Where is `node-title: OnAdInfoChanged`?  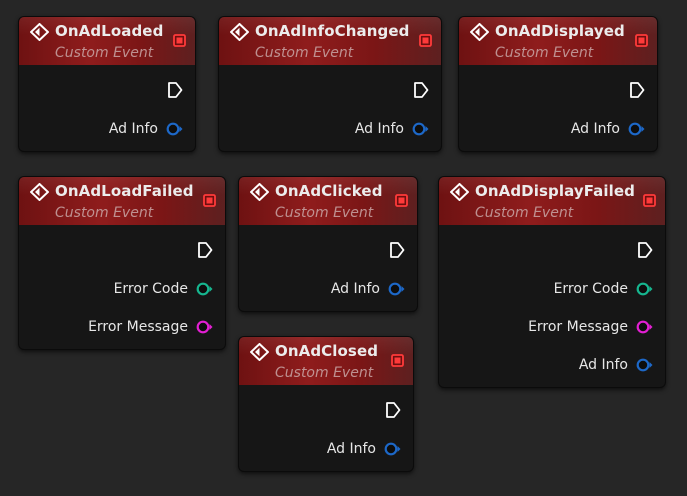 node-title: OnAdInfoChanged is located at coordinates (332, 31).